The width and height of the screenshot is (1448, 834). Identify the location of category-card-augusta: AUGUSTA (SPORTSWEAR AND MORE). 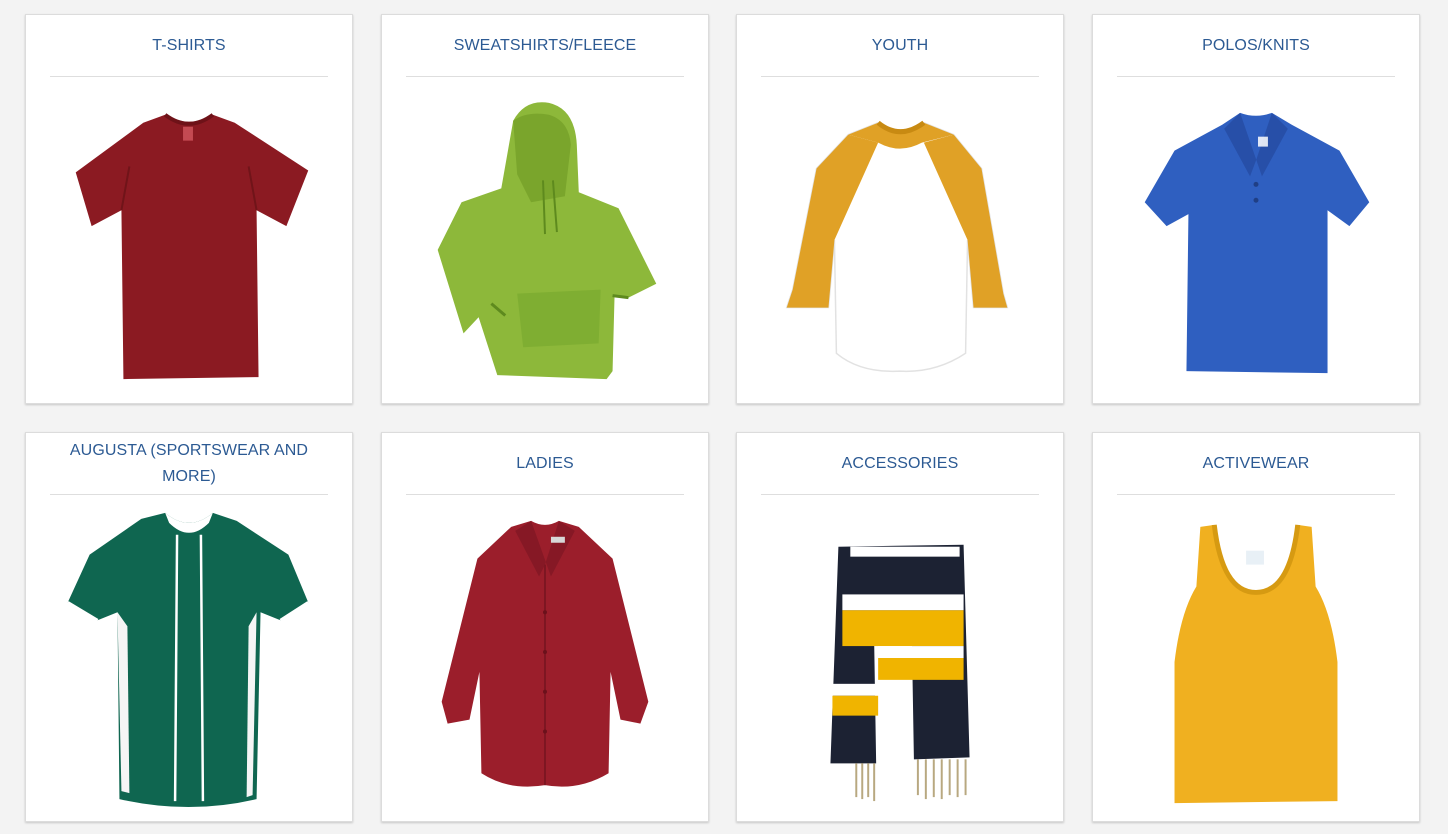
(189, 627).